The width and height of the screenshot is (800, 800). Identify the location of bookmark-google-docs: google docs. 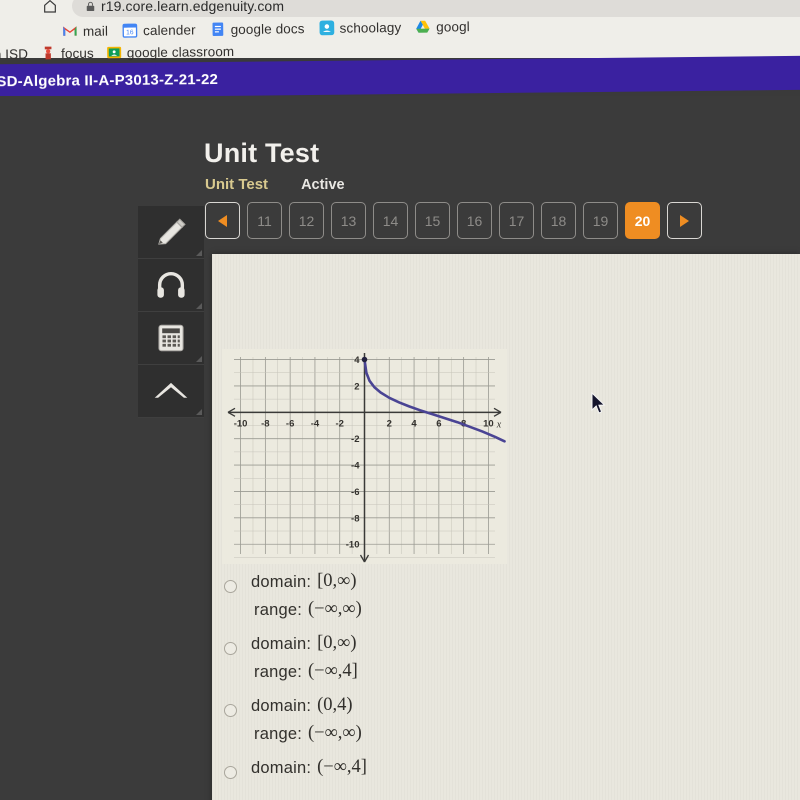
(257, 28).